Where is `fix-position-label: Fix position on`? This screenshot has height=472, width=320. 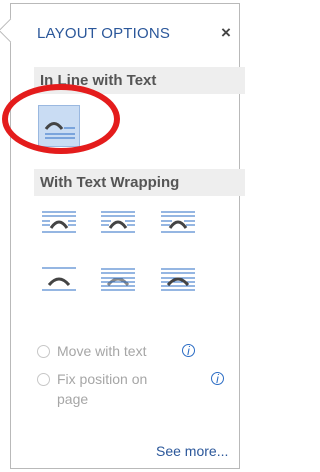
fix-position-label: Fix position on is located at coordinates (102, 379).